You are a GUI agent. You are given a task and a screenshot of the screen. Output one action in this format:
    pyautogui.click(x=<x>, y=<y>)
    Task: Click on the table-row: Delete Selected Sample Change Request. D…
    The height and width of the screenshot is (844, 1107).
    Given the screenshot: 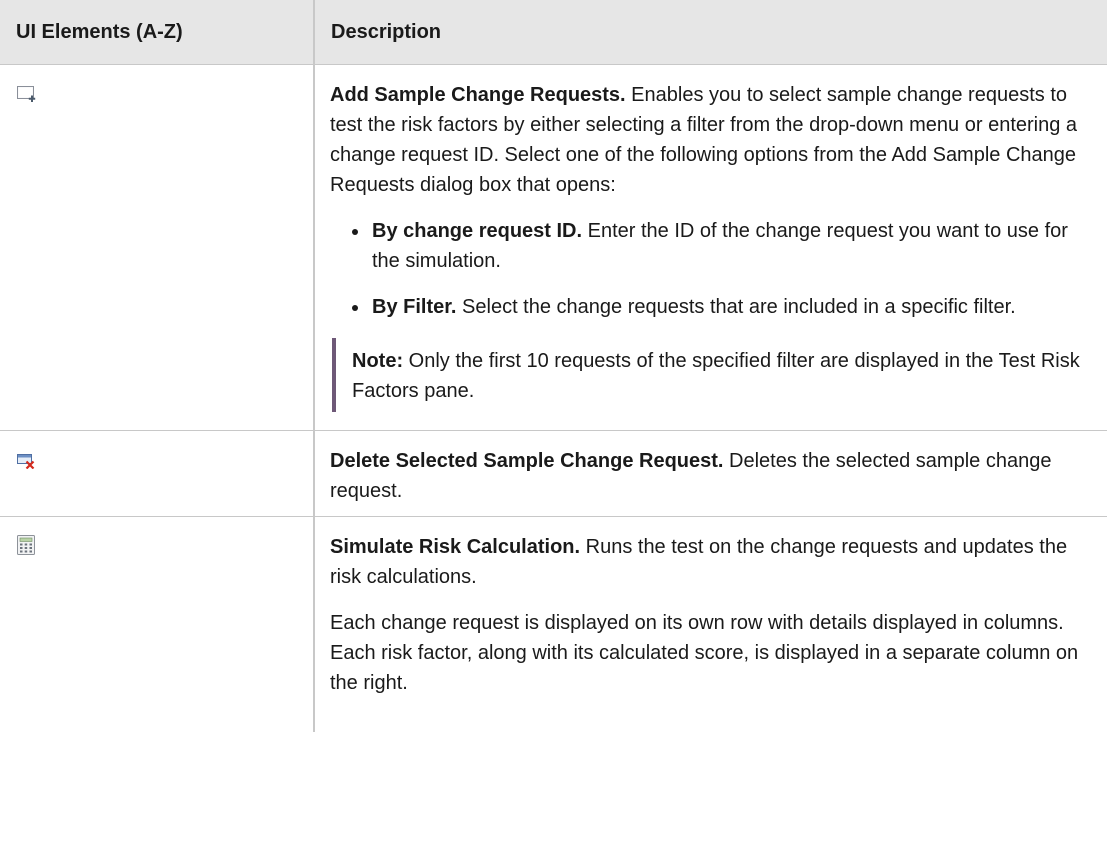 What is the action you would take?
    pyautogui.click(x=553, y=473)
    